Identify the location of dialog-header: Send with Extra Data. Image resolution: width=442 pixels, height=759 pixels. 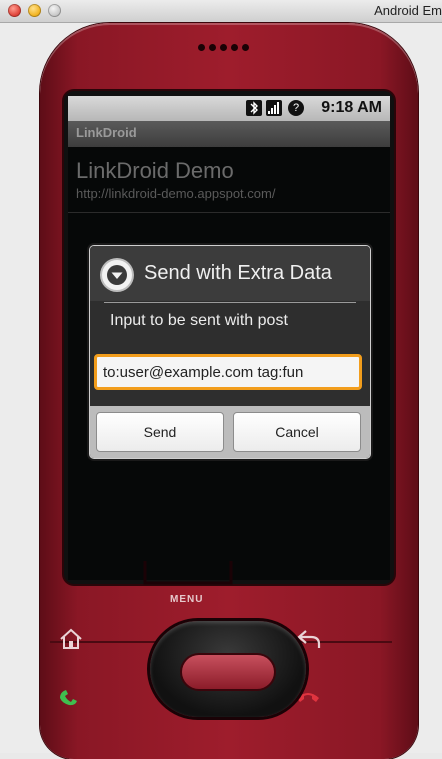
(230, 273).